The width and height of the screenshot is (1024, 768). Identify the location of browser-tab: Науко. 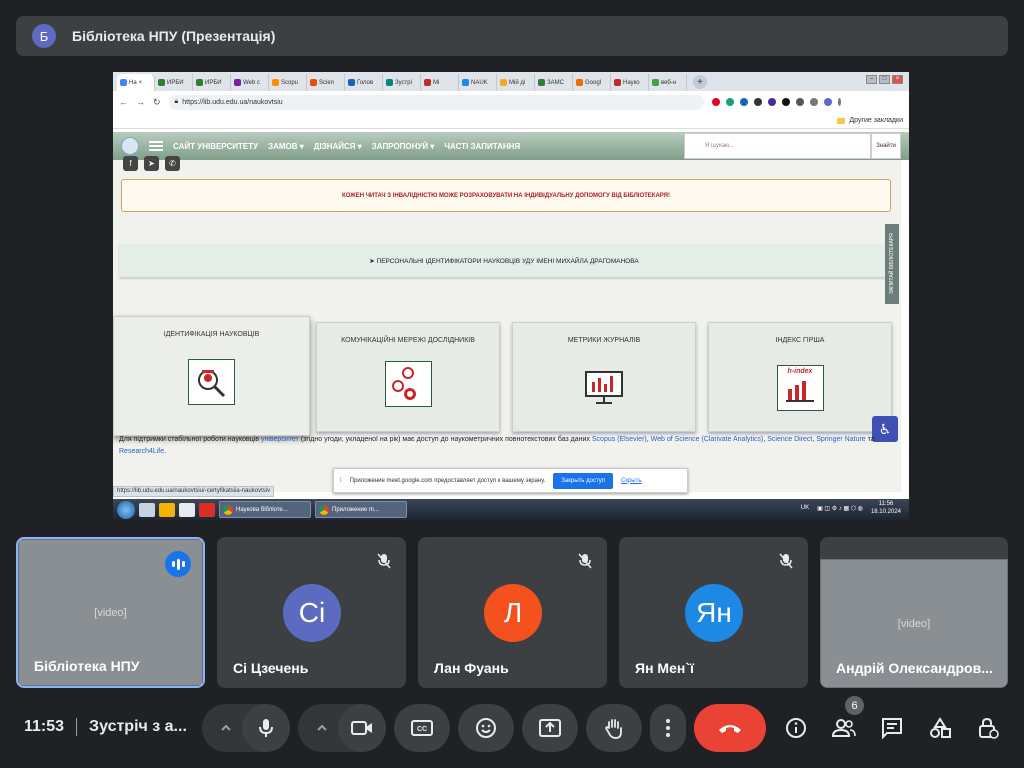
(630, 82).